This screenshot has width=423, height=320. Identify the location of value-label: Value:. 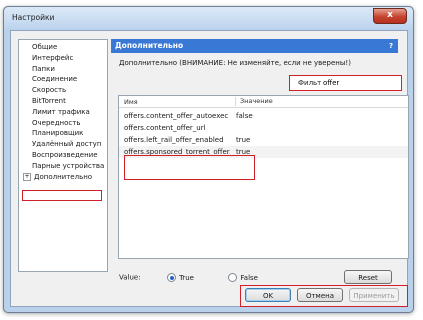
(130, 277).